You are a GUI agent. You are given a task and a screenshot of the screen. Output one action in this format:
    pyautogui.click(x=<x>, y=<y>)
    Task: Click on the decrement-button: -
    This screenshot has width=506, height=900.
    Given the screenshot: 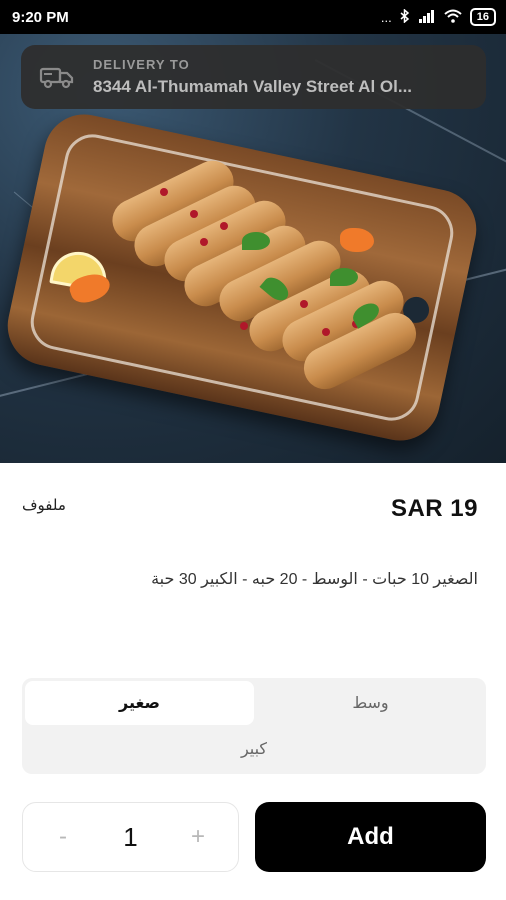 What is the action you would take?
    pyautogui.click(x=63, y=837)
    